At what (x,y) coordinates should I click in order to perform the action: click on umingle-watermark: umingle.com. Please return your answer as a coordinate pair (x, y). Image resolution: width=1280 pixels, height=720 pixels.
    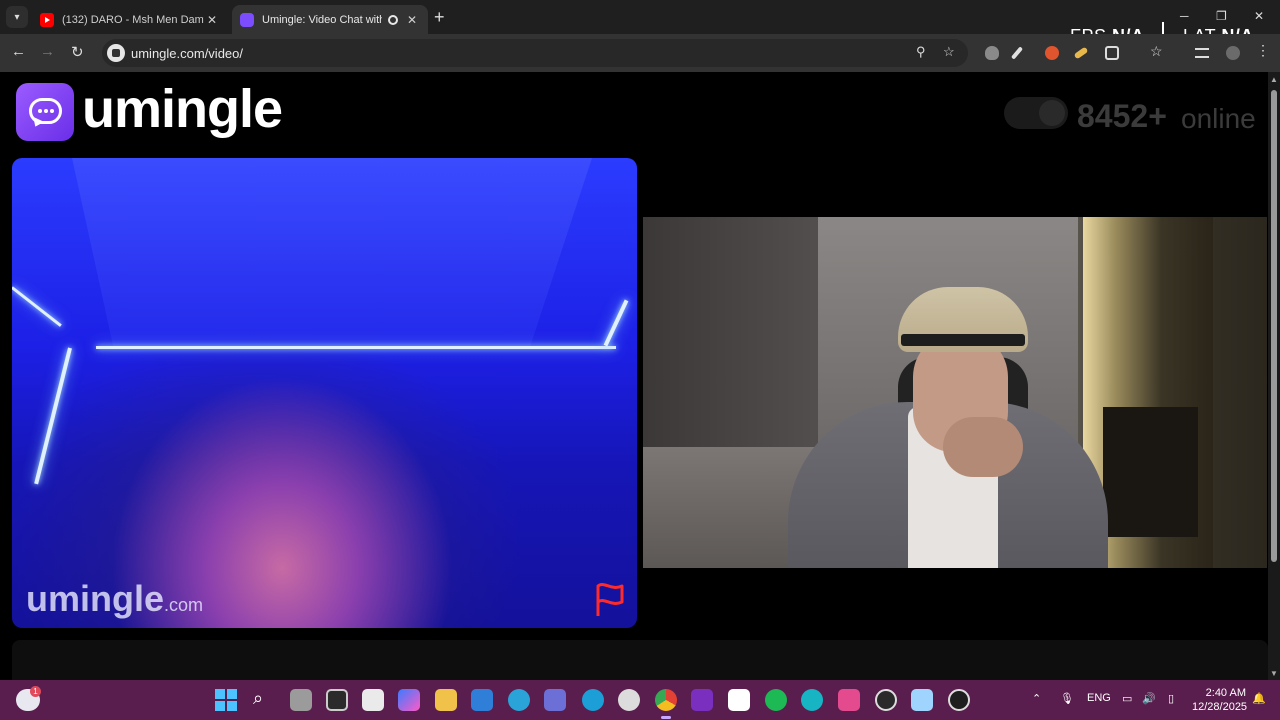
    Looking at the image, I should click on (115, 598).